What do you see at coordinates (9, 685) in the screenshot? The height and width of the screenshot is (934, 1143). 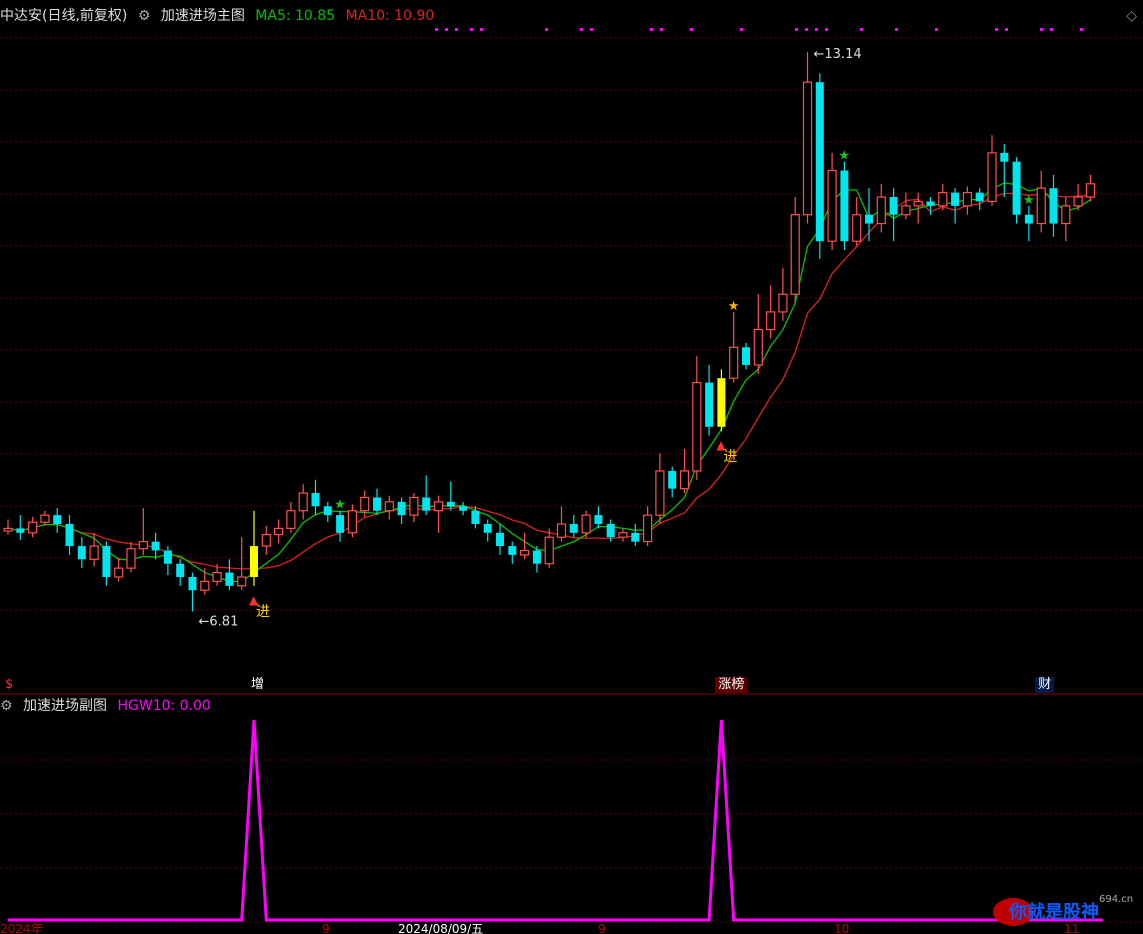 I see `event-tag: $` at bounding box center [9, 685].